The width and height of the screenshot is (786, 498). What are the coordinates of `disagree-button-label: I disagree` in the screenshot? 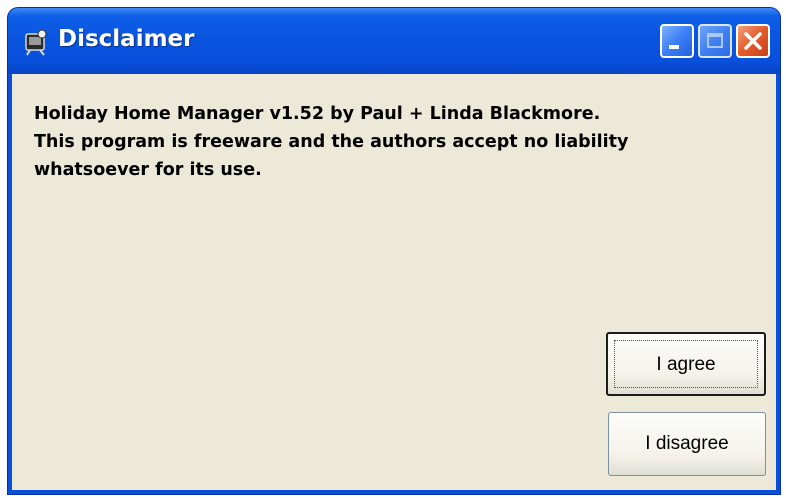 It's located at (687, 443).